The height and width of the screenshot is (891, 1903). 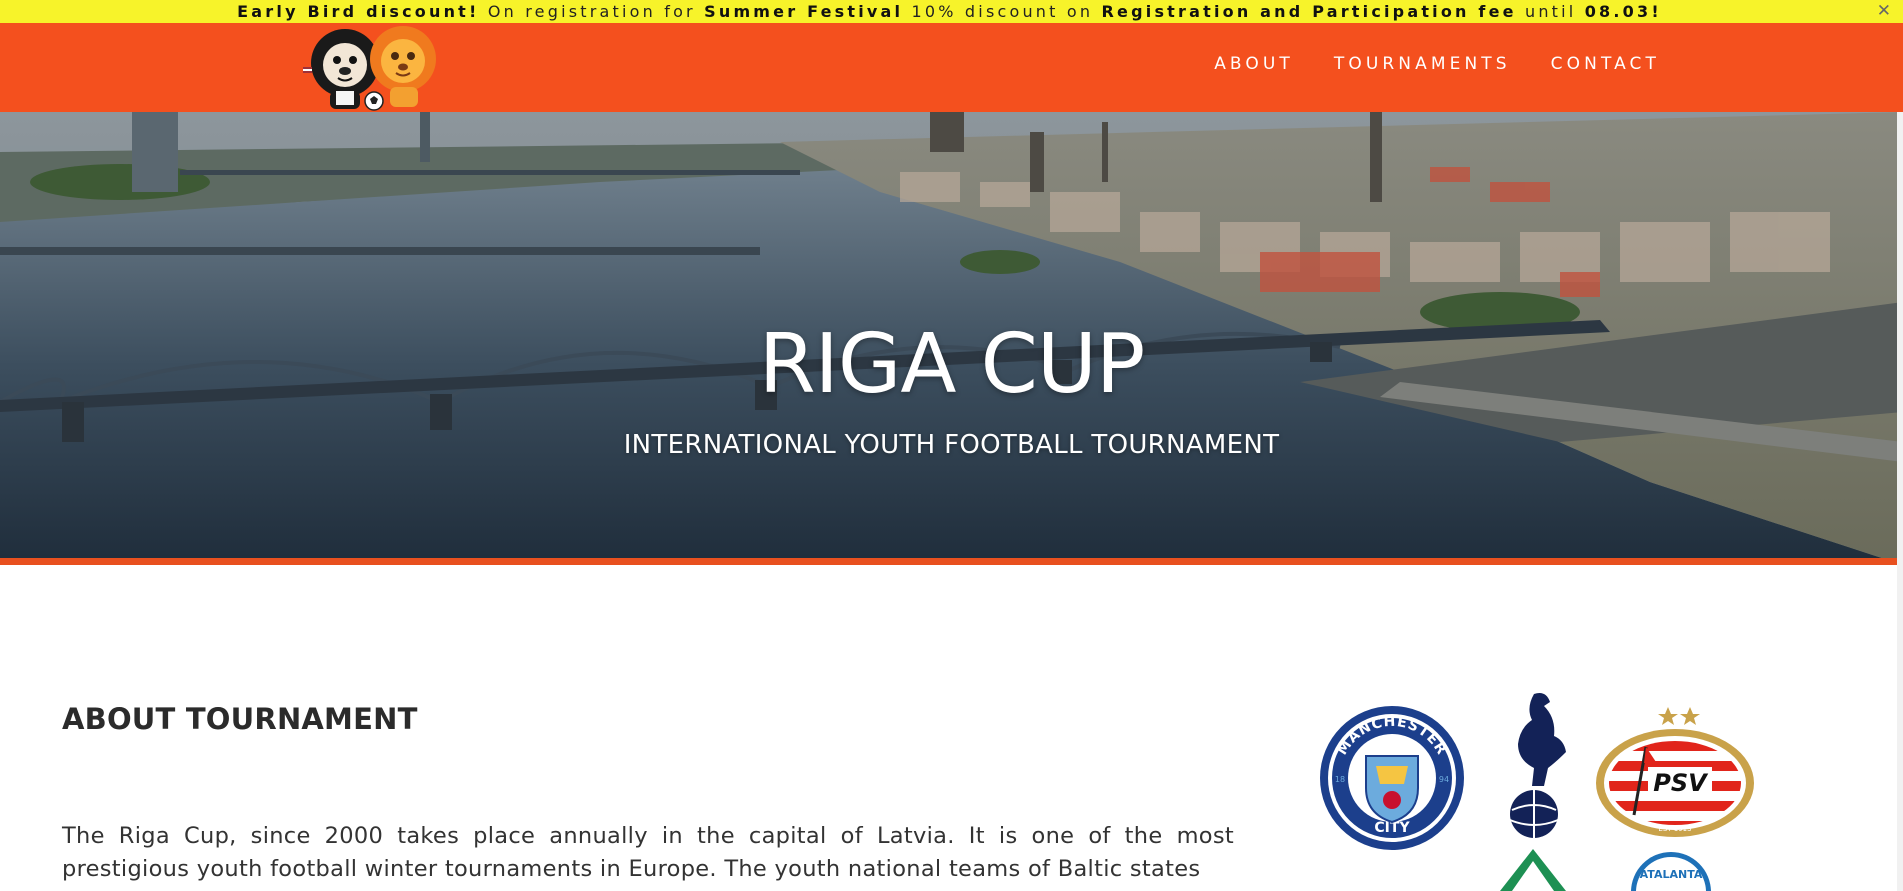 What do you see at coordinates (240, 719) in the screenshot?
I see `about-title: ABOUT TOURNAMENT` at bounding box center [240, 719].